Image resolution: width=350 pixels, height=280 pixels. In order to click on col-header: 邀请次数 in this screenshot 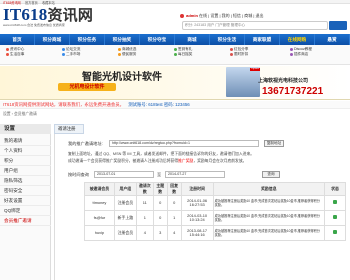, I will do `click(144, 189)`.